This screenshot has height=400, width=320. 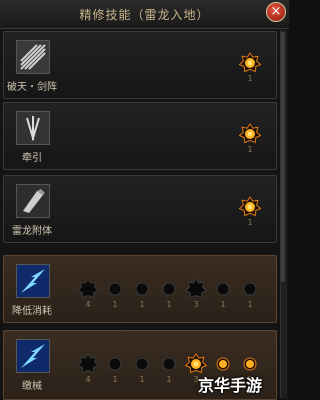 What do you see at coordinates (33, 201) in the screenshot?
I see `thunder-dragon-icon` at bounding box center [33, 201].